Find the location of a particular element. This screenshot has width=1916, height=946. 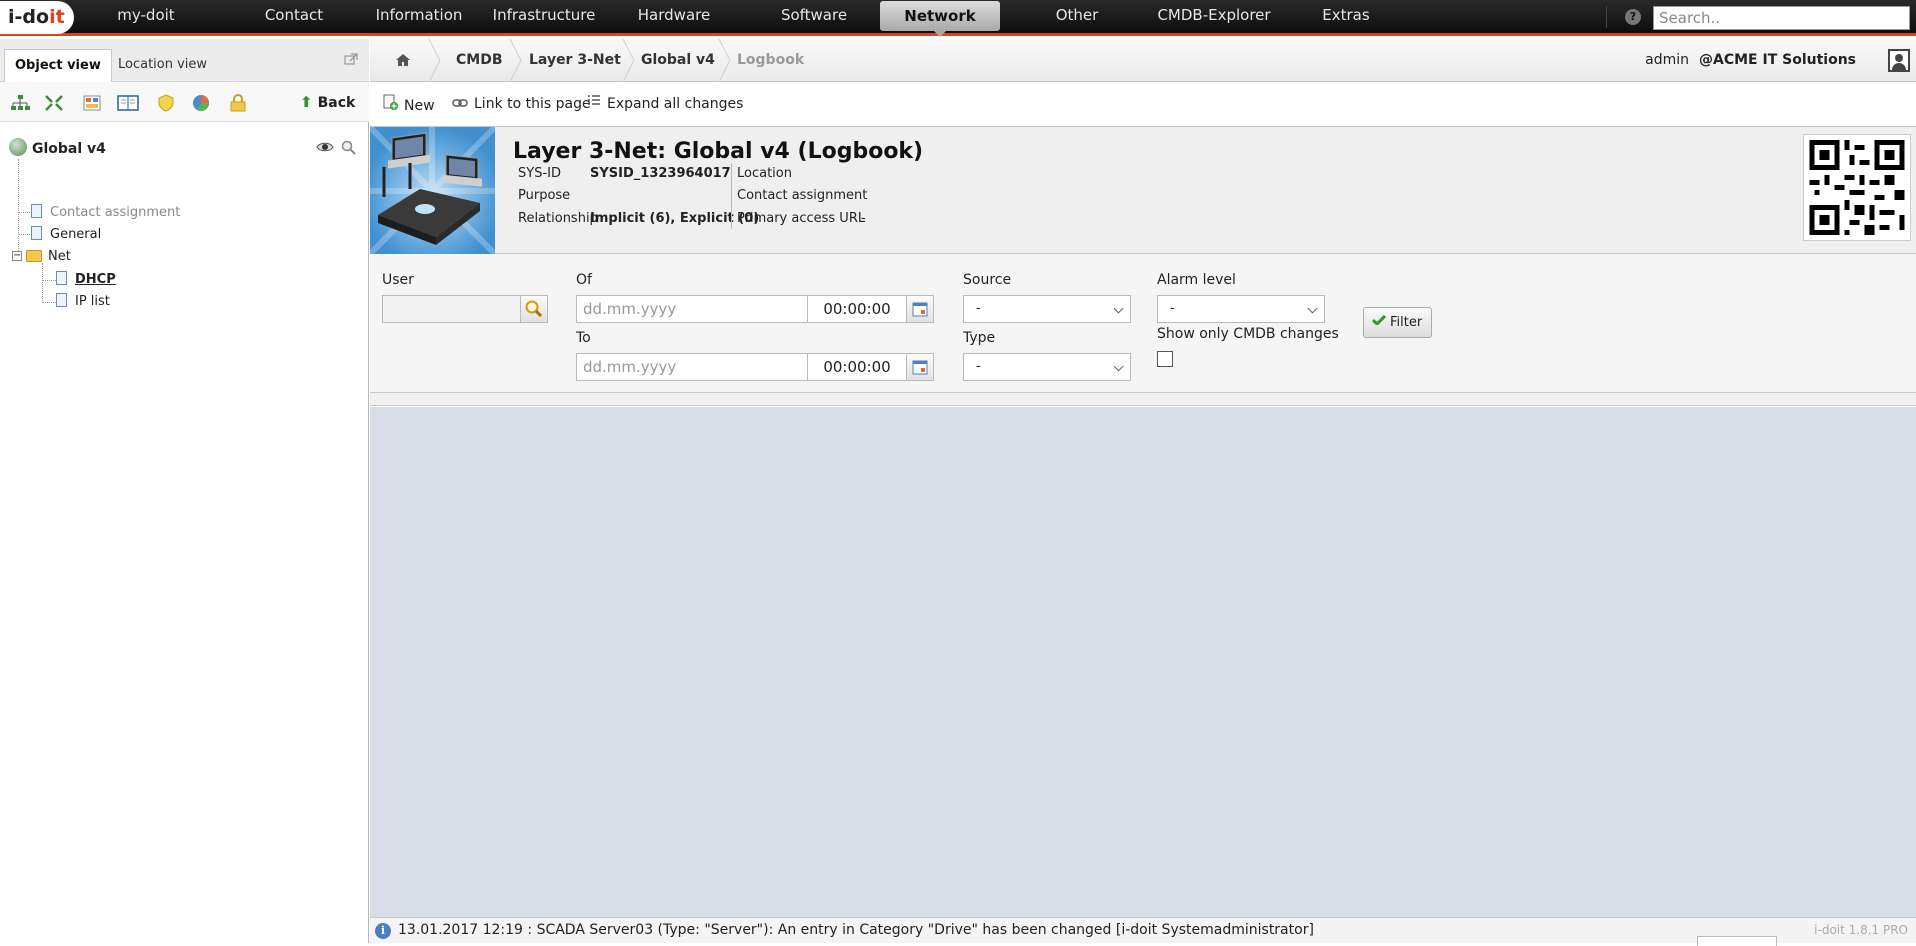

book-icon is located at coordinates (128, 103).